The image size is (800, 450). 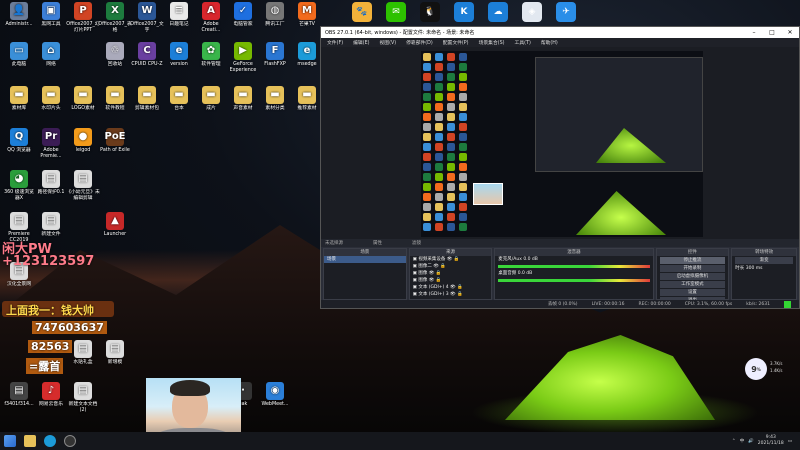 I want to click on k-app-icon: K, so click(x=464, y=12).